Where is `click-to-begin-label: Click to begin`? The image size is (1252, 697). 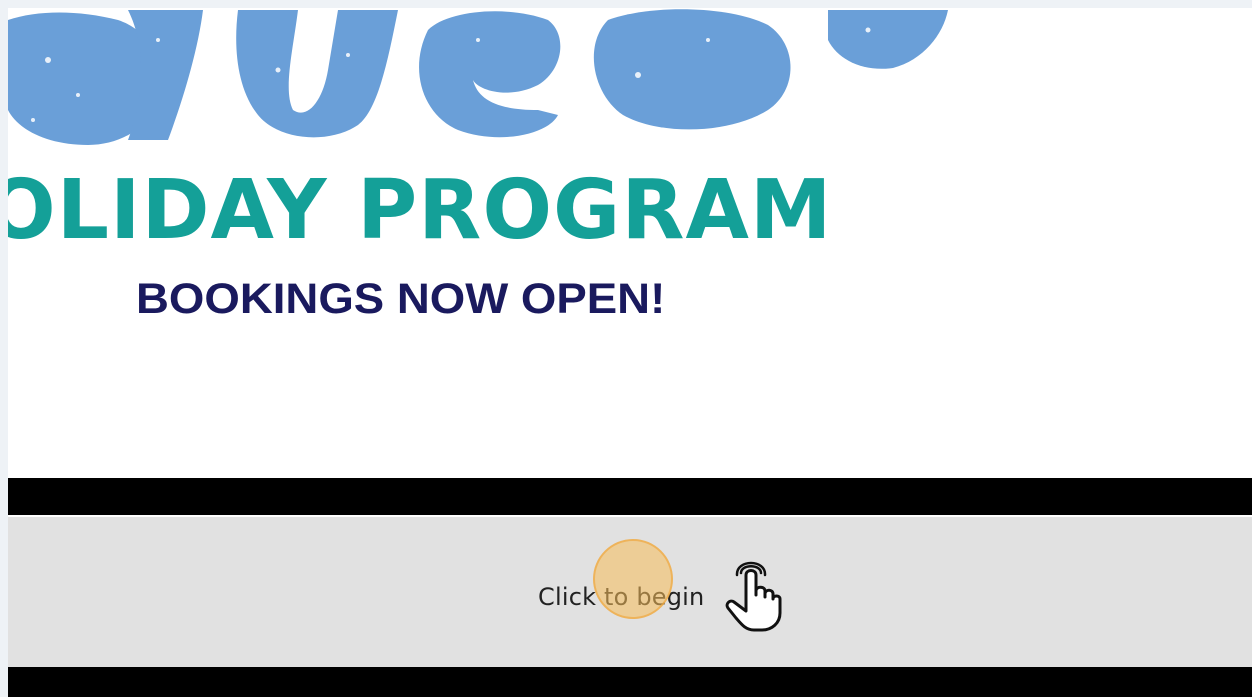
click-to-begin-label: Click to begin is located at coordinates (621, 597).